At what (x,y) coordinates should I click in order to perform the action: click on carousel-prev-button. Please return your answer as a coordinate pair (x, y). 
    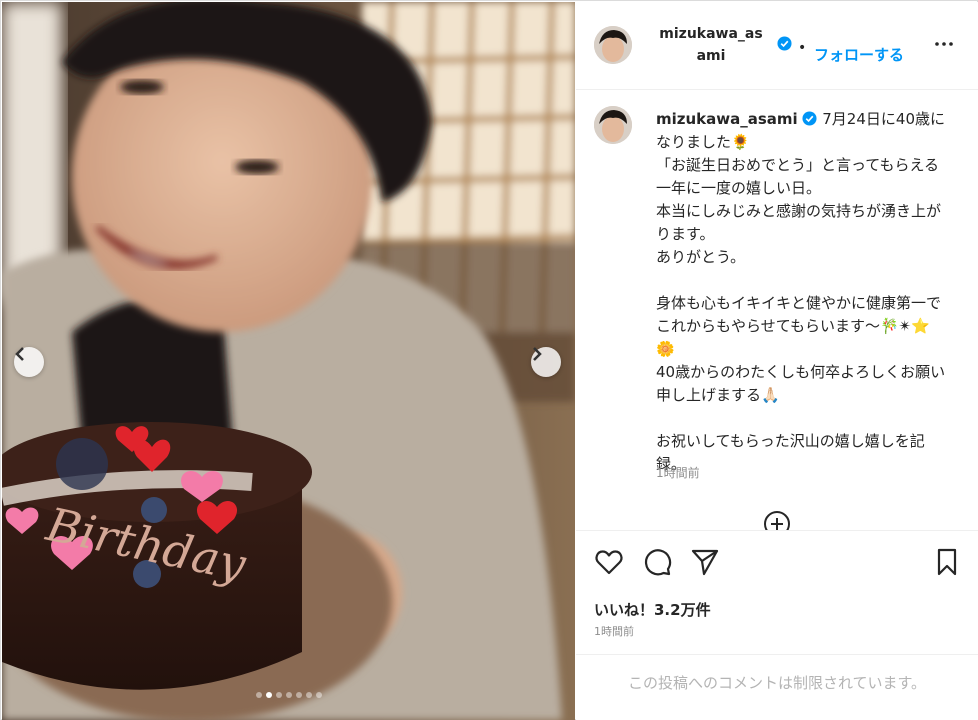
    Looking at the image, I should click on (29, 362).